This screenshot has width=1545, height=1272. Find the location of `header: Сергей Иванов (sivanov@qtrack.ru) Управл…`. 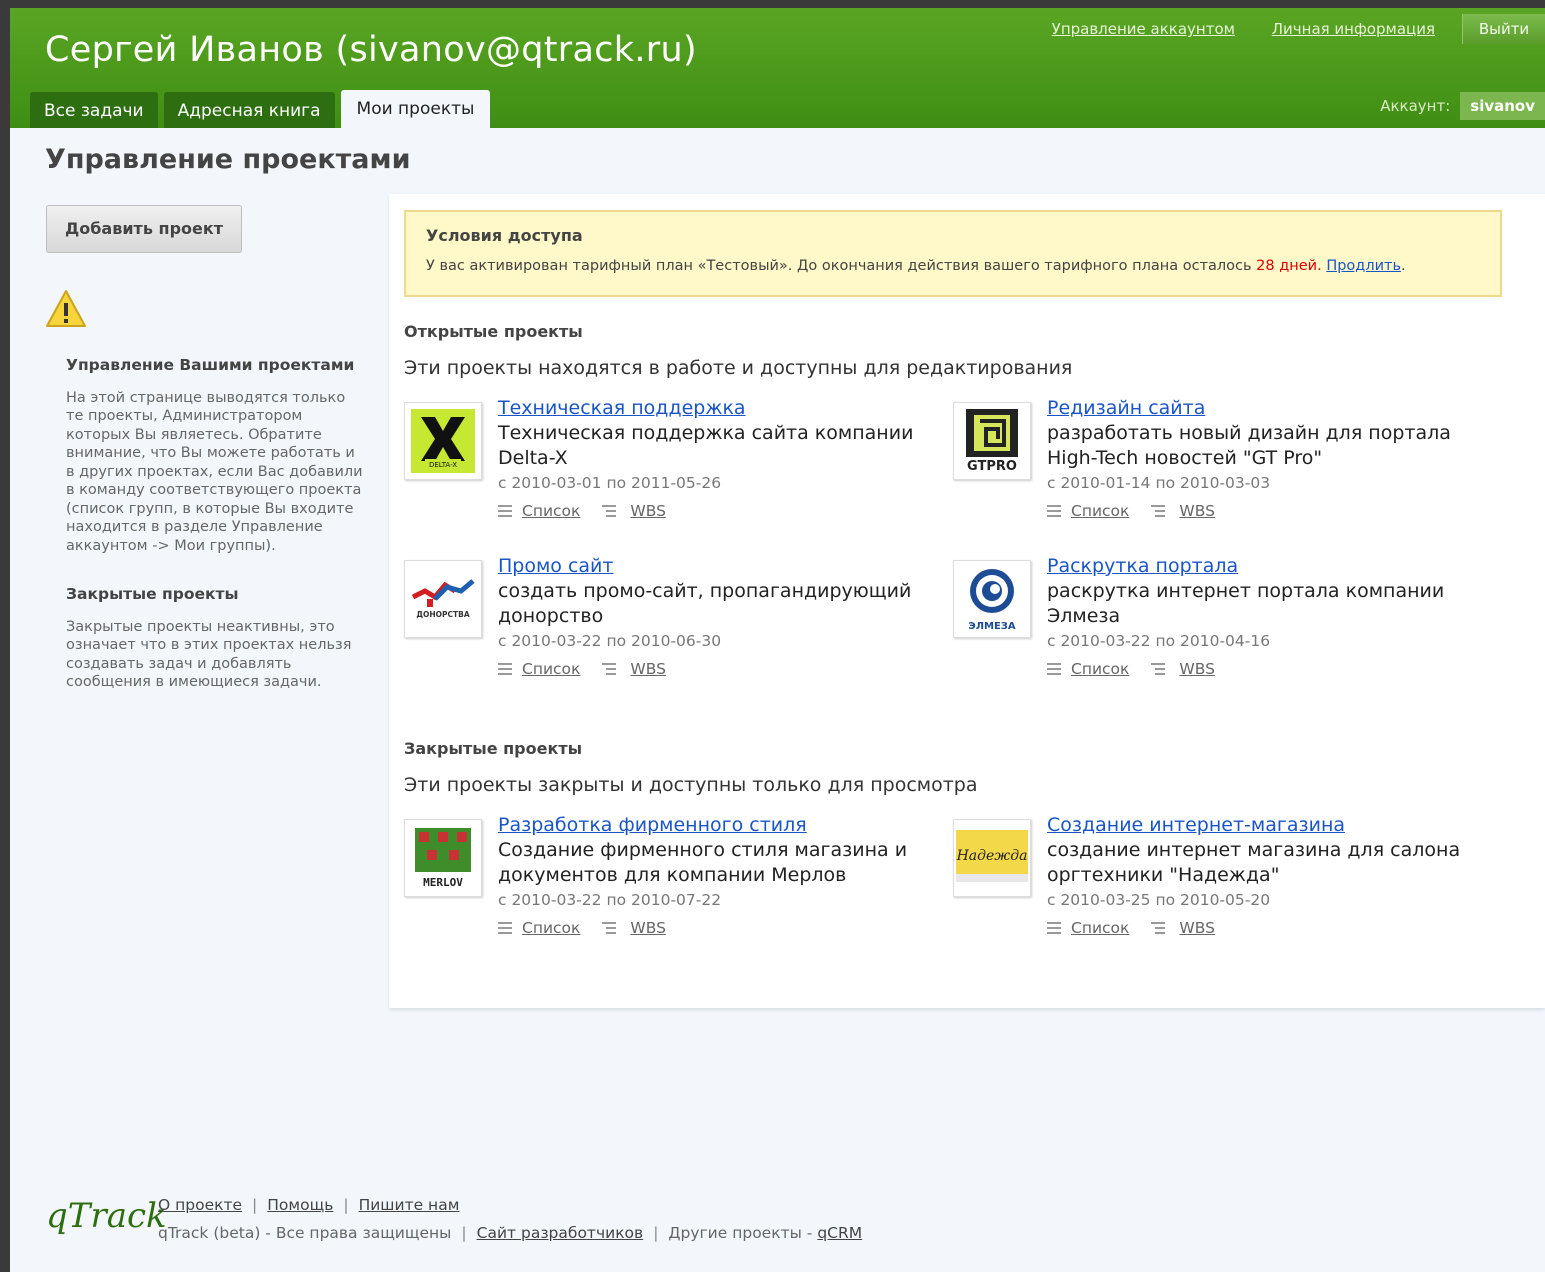

header: Сергей Иванов (sivanov@qtrack.ru) Управл… is located at coordinates (777, 68).